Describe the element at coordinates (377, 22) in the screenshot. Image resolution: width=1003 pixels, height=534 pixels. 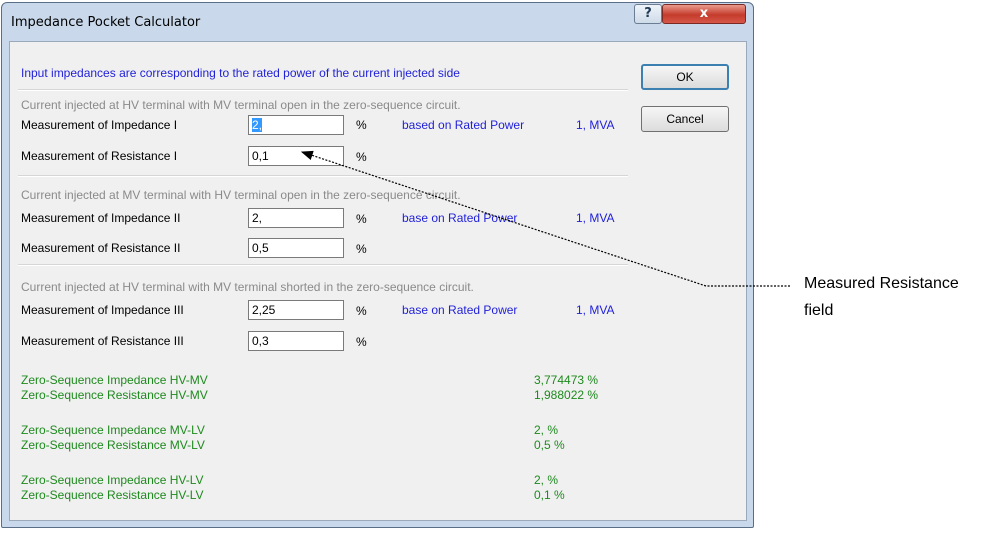
I see `title-bar: Impedance Pocket Calculator ? x` at that location.